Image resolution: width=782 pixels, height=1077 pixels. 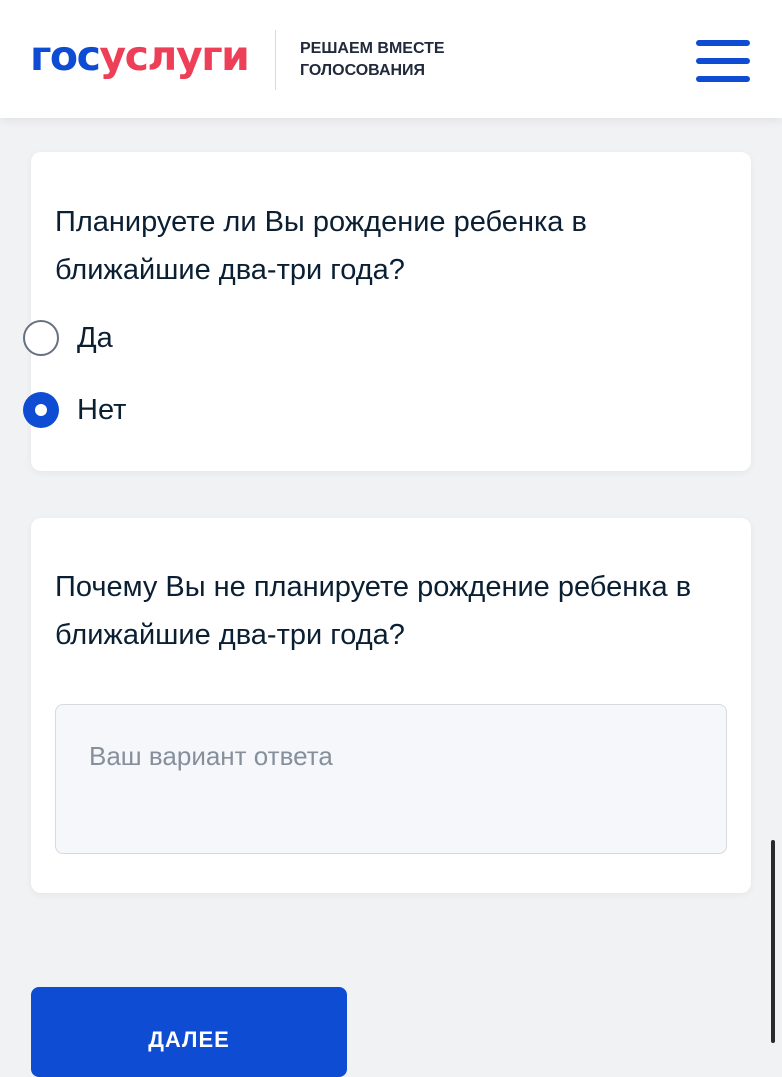 I want to click on radio-option-no: Нет, so click(x=74, y=410).